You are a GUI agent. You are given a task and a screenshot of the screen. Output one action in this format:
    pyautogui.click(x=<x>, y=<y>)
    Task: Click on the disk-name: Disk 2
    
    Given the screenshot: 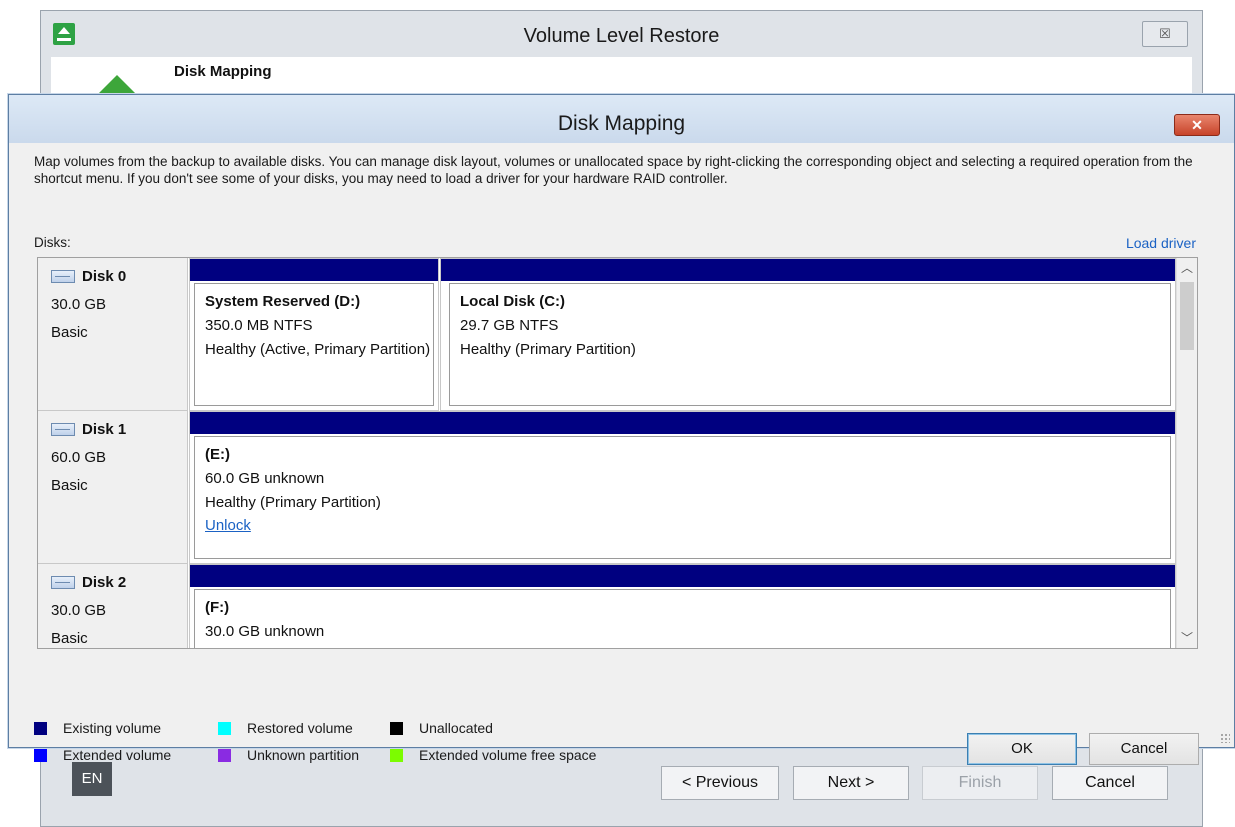 What is the action you would take?
    pyautogui.click(x=104, y=582)
    